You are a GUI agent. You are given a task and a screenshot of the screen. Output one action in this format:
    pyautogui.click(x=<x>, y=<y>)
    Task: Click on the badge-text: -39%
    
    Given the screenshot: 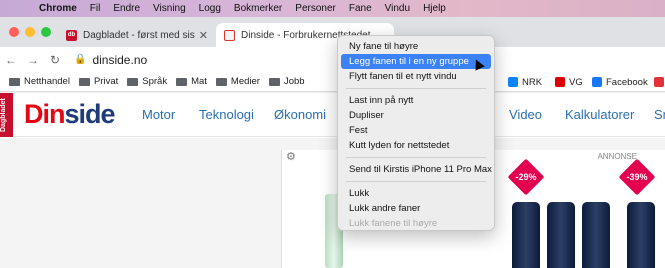 What is the action you would take?
    pyautogui.click(x=637, y=177)
    